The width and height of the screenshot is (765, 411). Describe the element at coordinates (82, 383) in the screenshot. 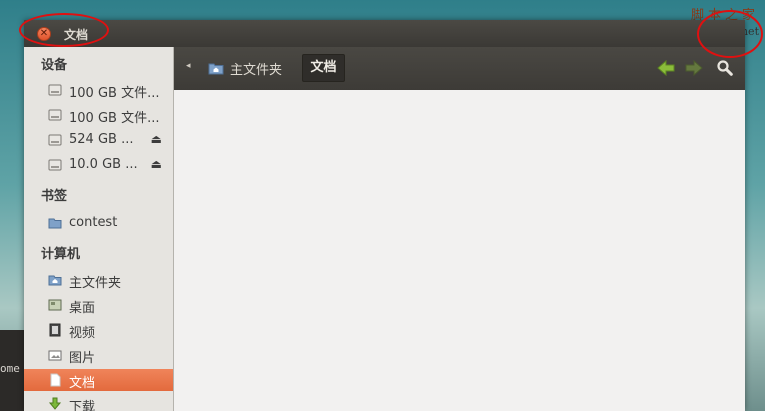

I see `sidebar-item-label: 文档` at that location.